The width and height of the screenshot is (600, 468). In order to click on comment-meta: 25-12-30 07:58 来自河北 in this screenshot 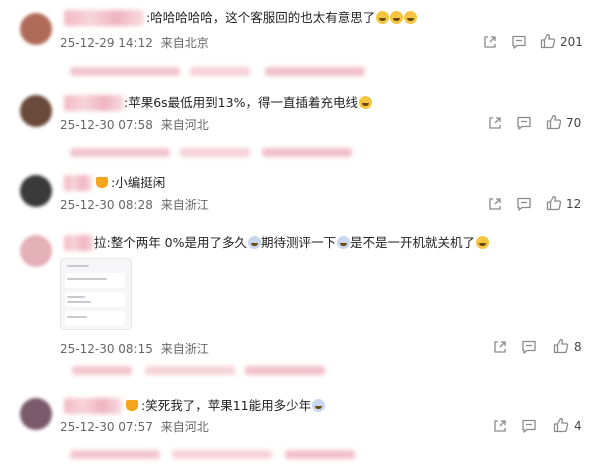, I will do `click(134, 124)`.